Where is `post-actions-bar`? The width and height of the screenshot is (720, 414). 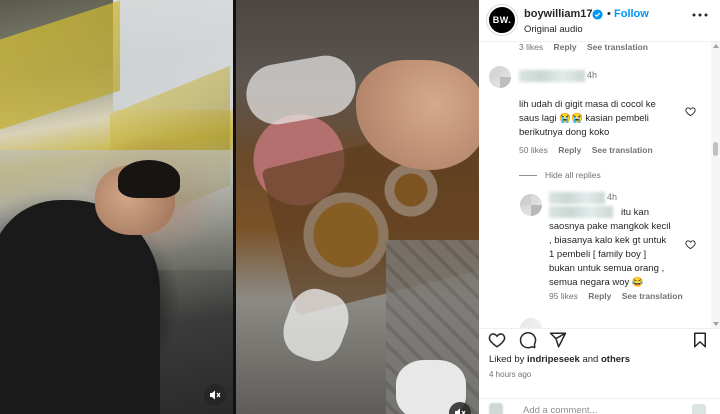 post-actions-bar is located at coordinates (599, 339).